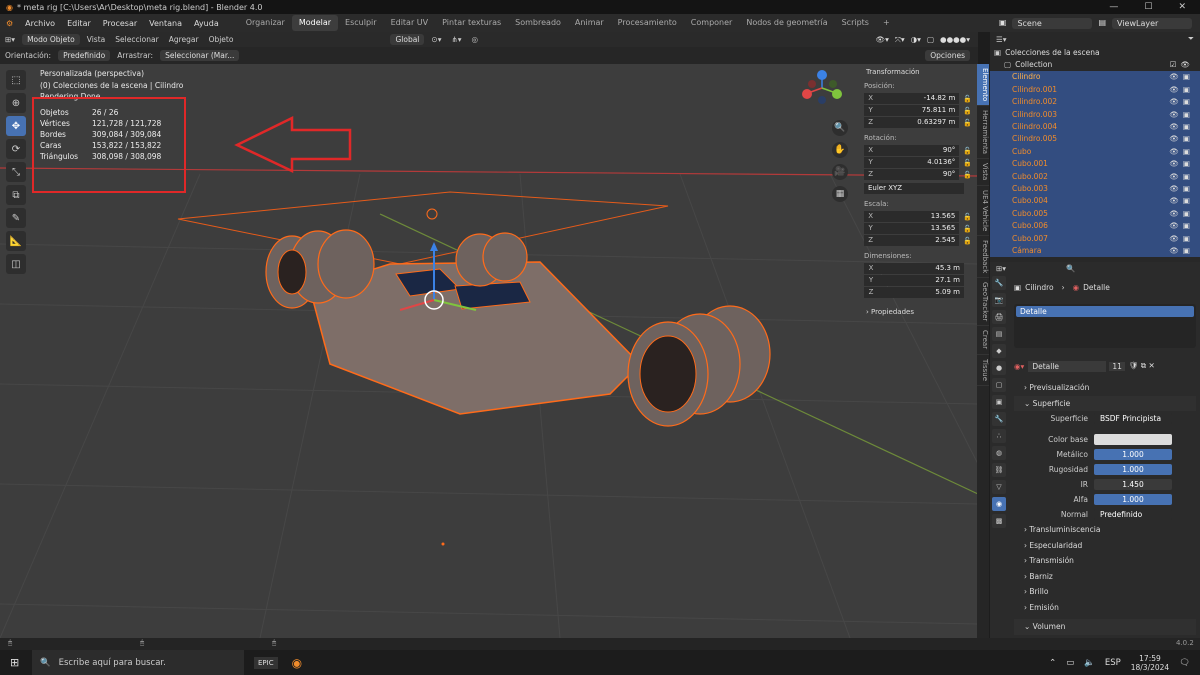 Image resolution: width=1200 pixels, height=675 pixels. Describe the element at coordinates (138, 662) in the screenshot. I see `taskbar-search: 🔍 Escribe aquí para buscar.` at that location.